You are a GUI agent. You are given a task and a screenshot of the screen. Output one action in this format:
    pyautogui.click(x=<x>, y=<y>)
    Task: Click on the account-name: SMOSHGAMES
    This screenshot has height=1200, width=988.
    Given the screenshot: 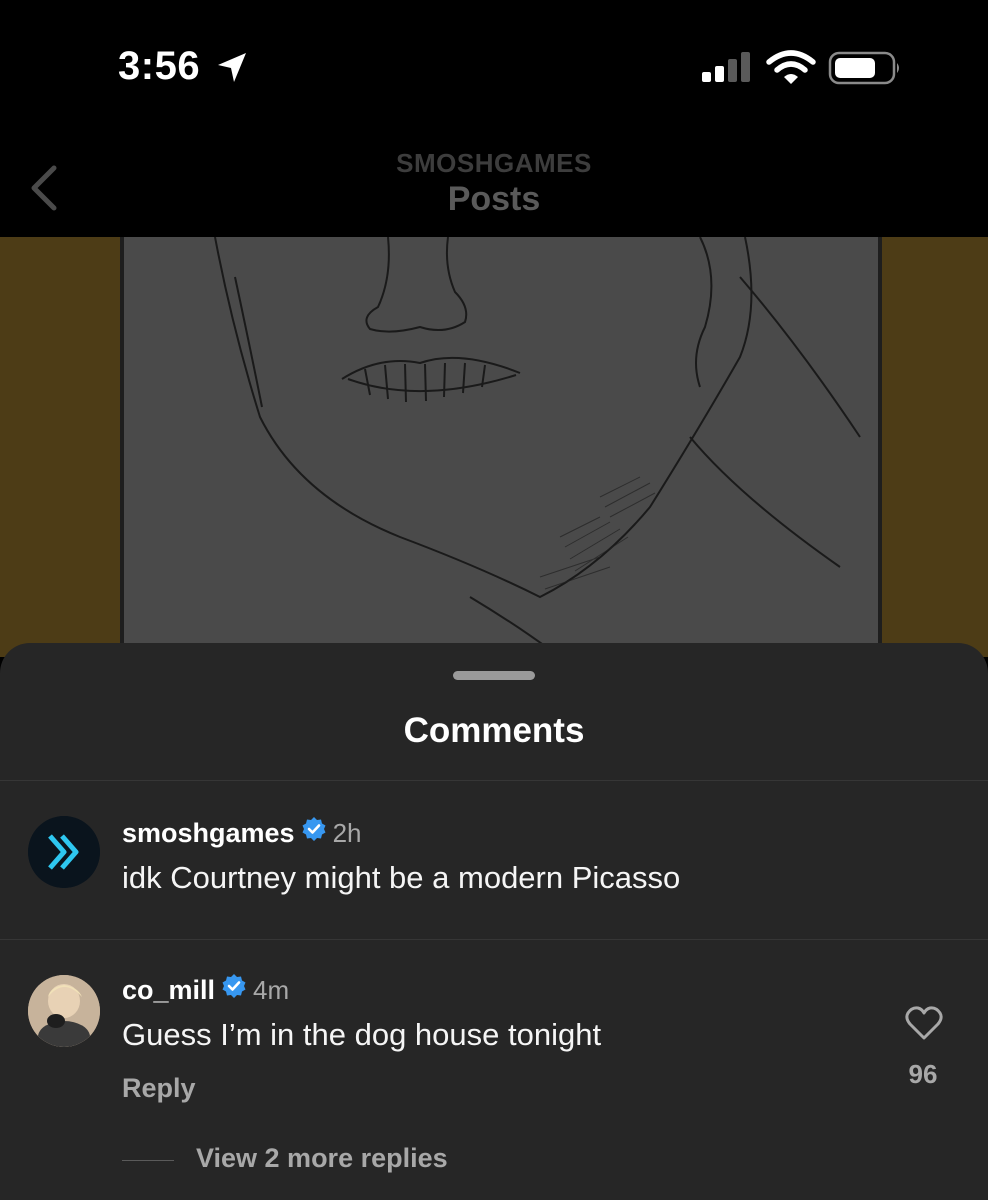 What is the action you would take?
    pyautogui.click(x=494, y=163)
    